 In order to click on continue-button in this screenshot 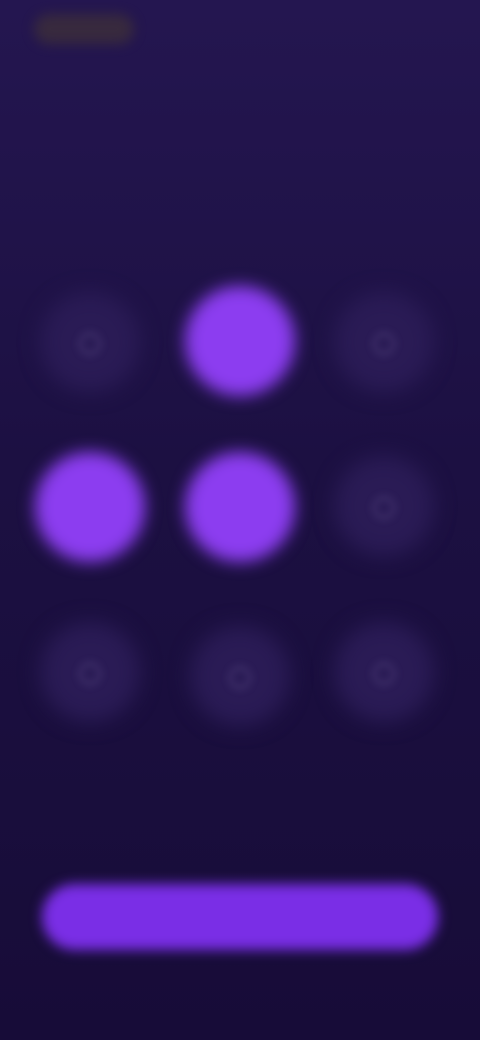, I will do `click(240, 917)`.